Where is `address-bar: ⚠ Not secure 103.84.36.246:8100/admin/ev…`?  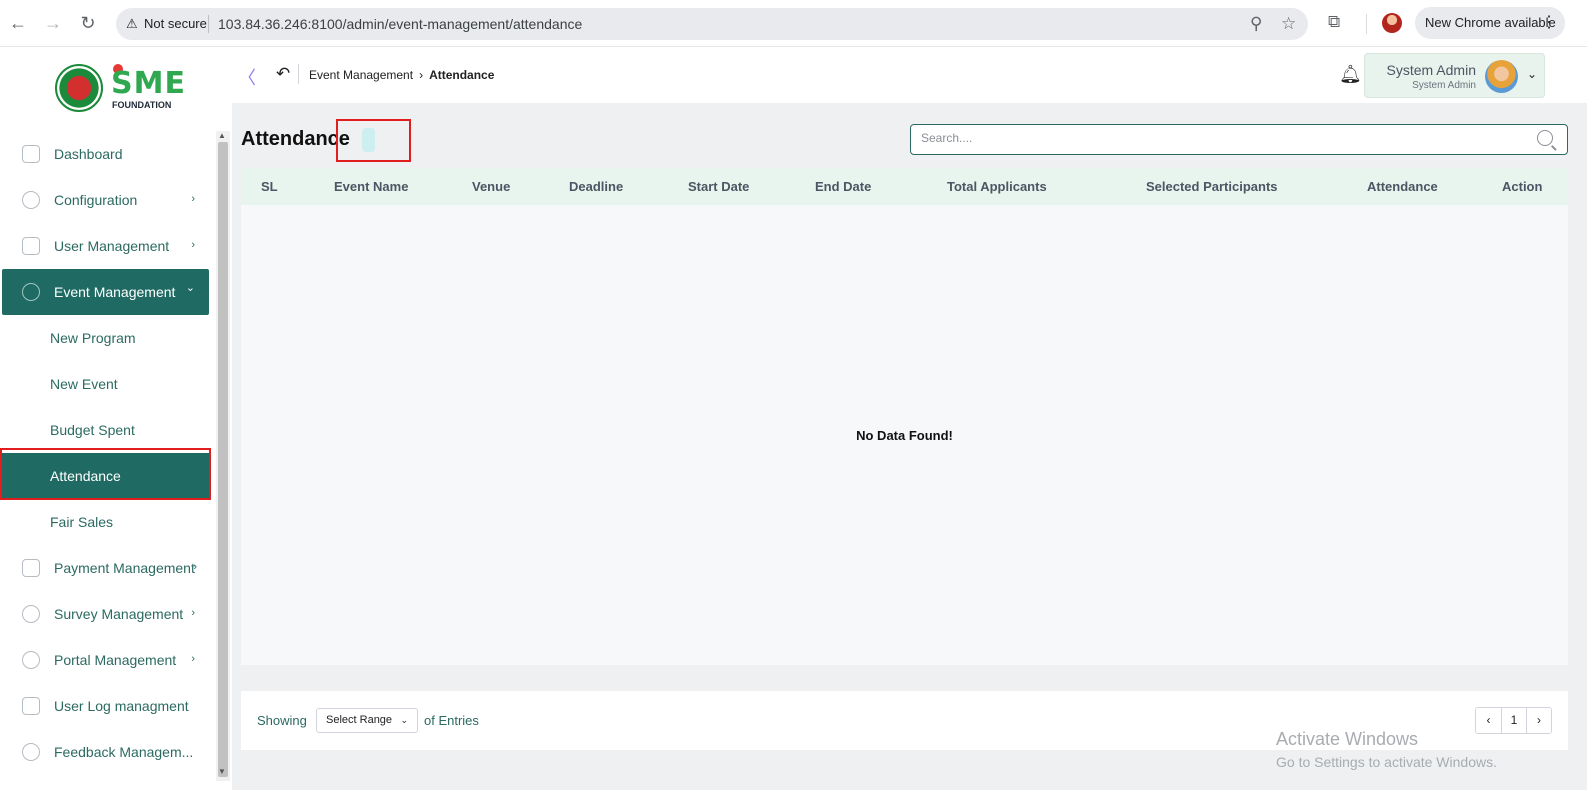
address-bar: ⚠ Not secure 103.84.36.246:8100/admin/ev… is located at coordinates (712, 24).